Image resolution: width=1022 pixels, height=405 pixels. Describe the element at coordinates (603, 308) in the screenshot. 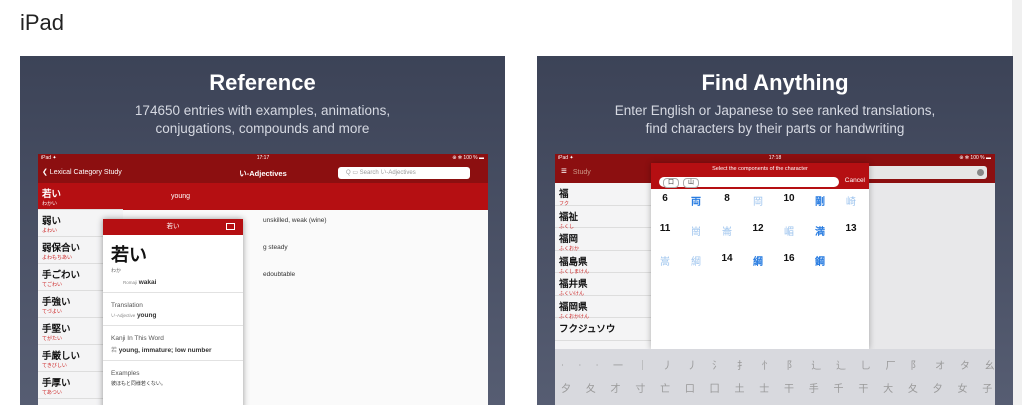

I see `list-item: 福岡県 ふくおかけん` at that location.